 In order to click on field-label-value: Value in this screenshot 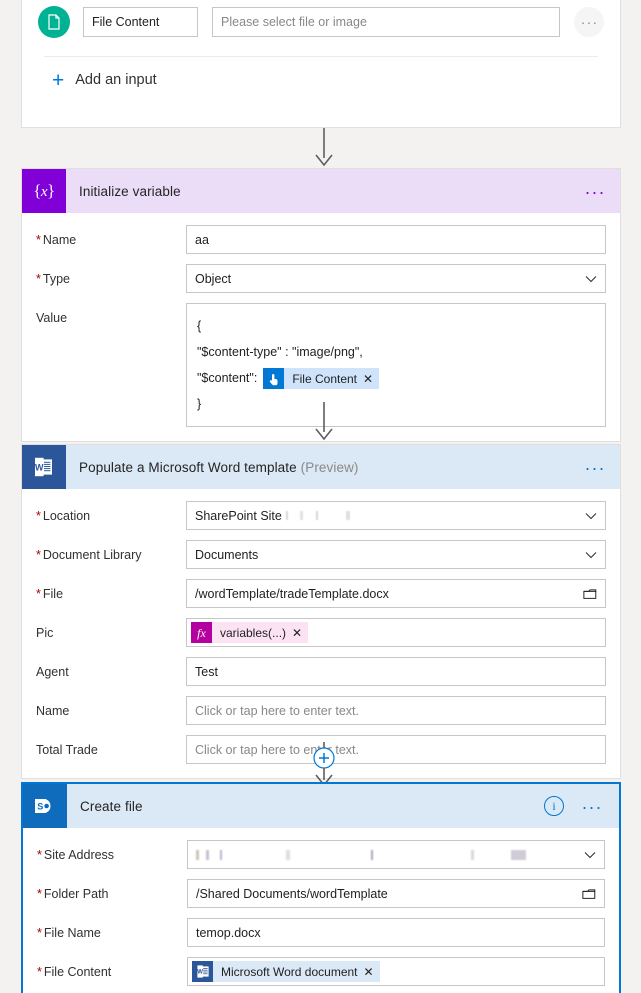, I will do `click(52, 318)`.